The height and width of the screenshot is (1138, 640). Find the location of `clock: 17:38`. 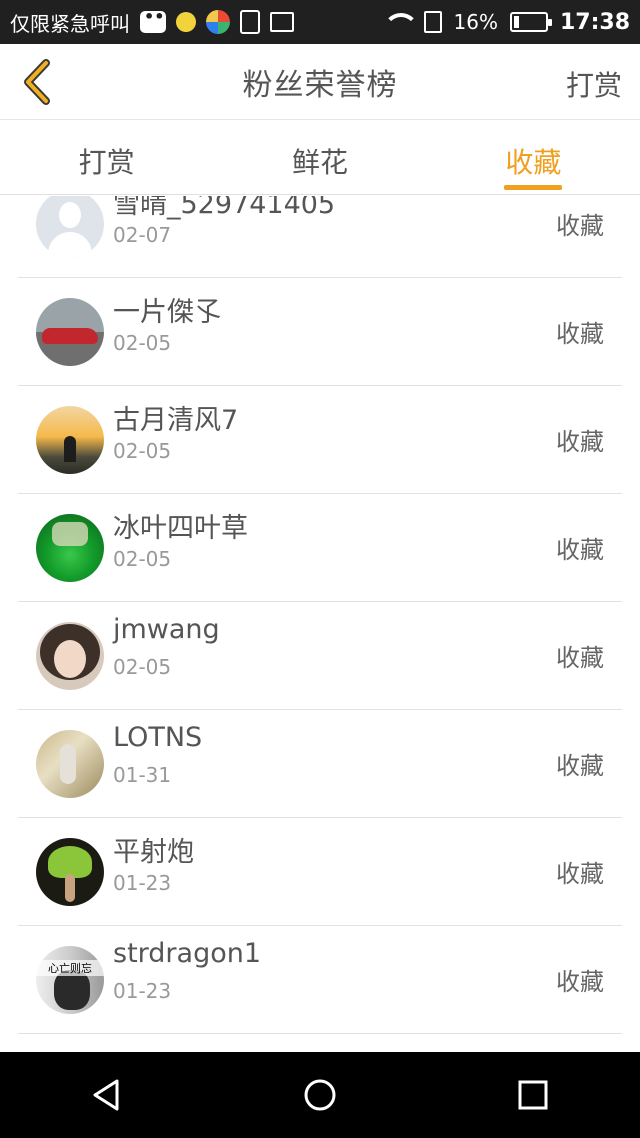

clock: 17:38 is located at coordinates (594, 22).